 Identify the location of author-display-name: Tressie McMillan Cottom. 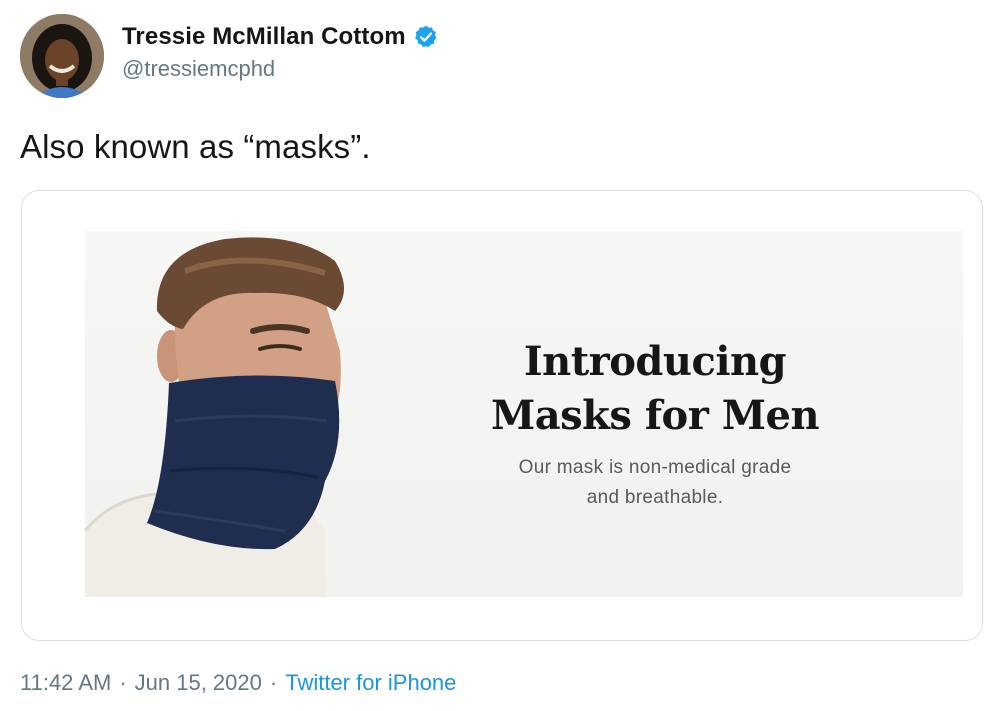
(264, 37).